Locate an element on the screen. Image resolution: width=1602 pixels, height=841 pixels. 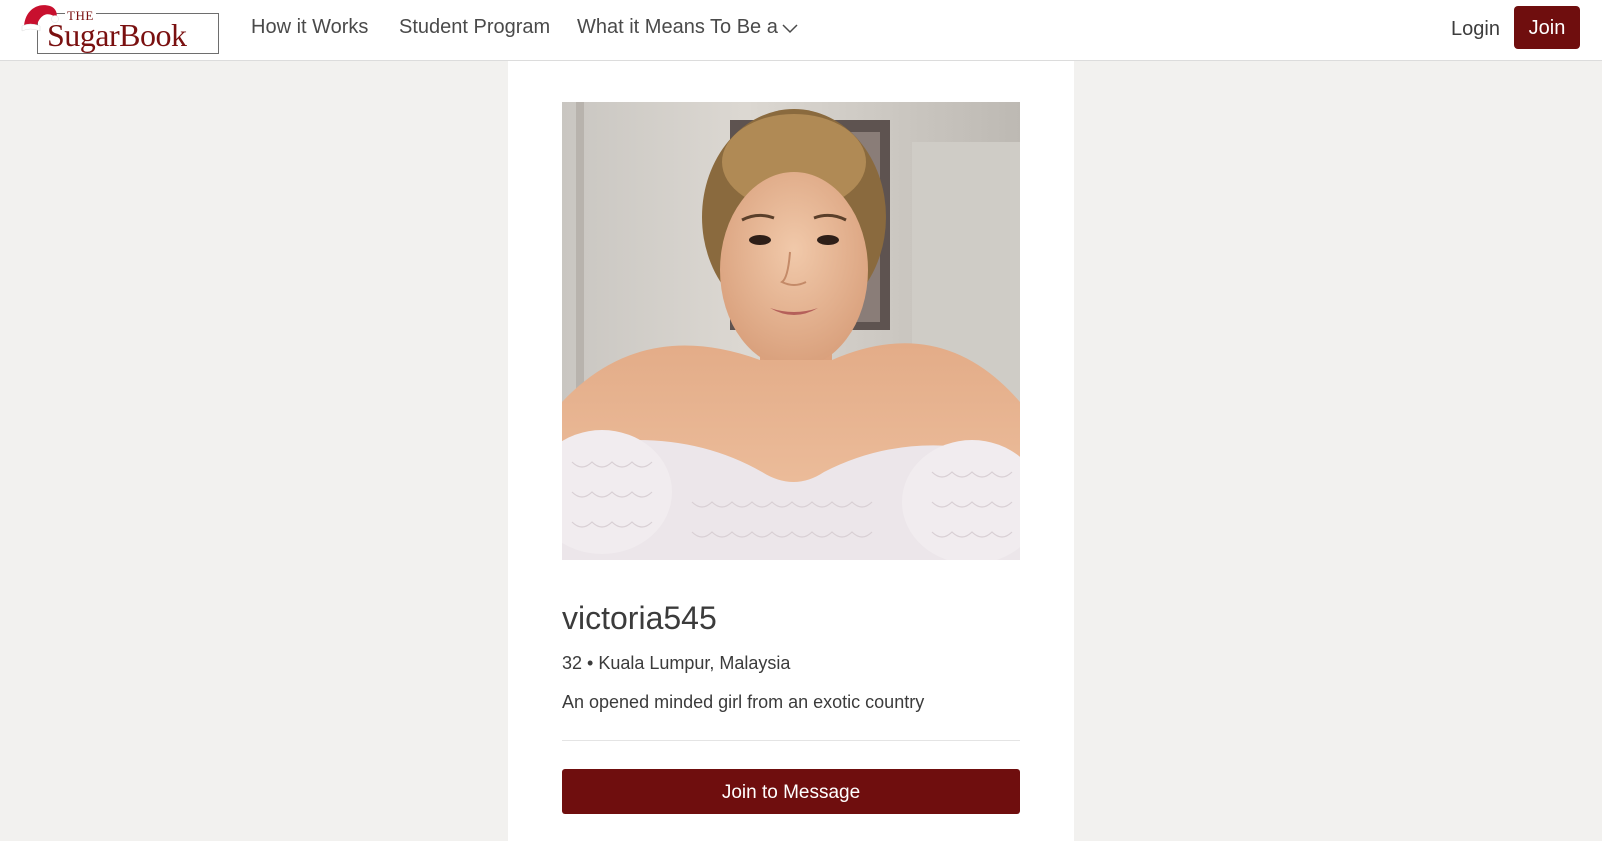
login-link: Login is located at coordinates (1475, 29).